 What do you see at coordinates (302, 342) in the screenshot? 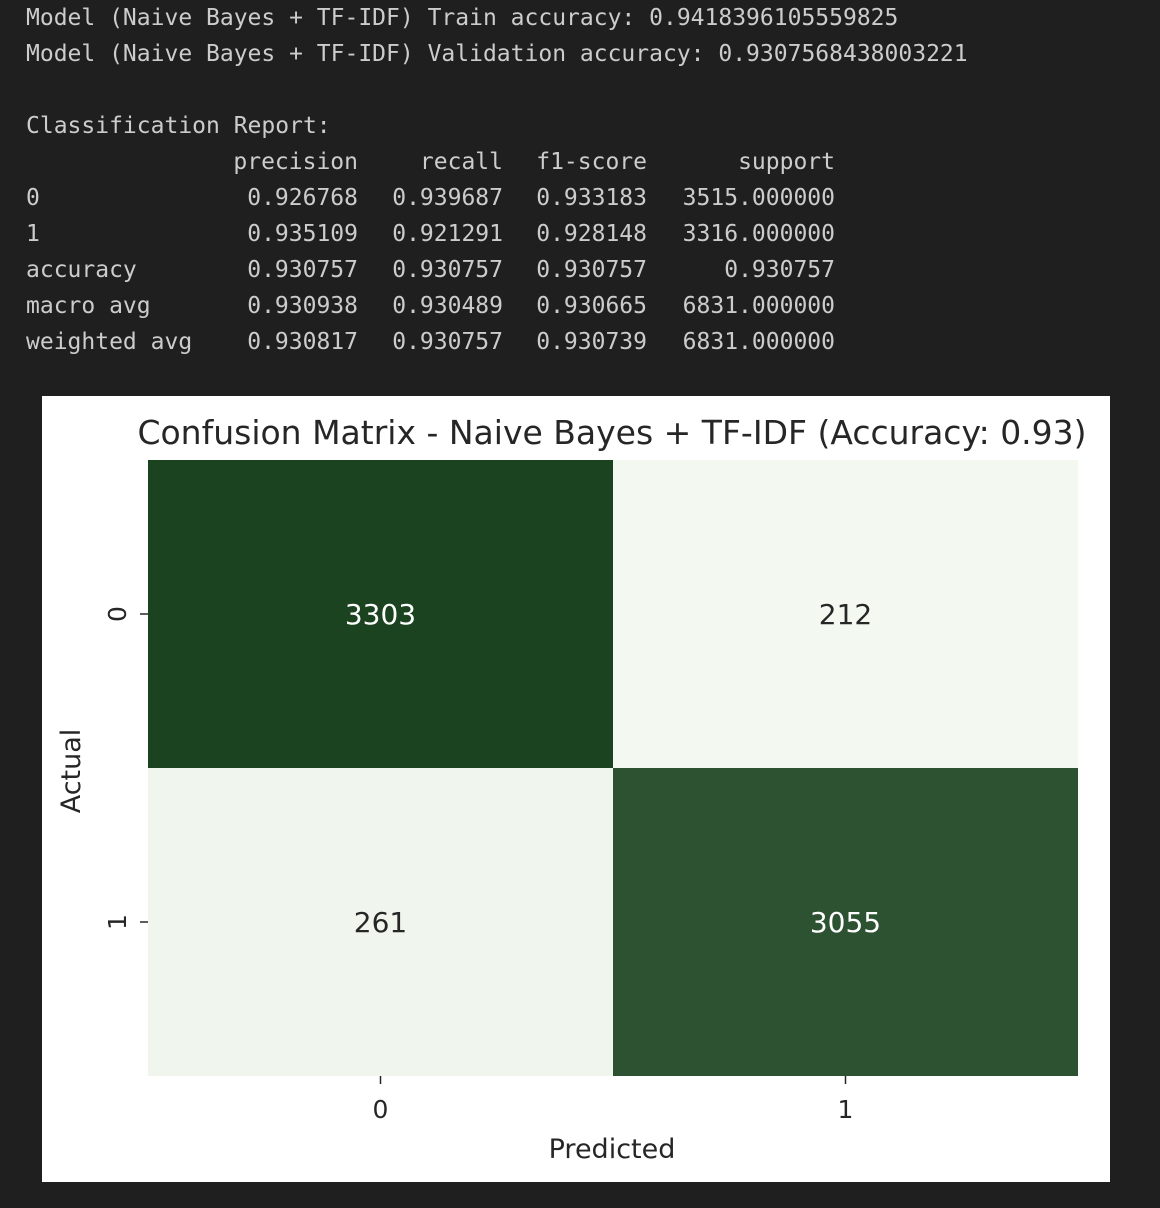
I see `report-cell: 0.930817` at bounding box center [302, 342].